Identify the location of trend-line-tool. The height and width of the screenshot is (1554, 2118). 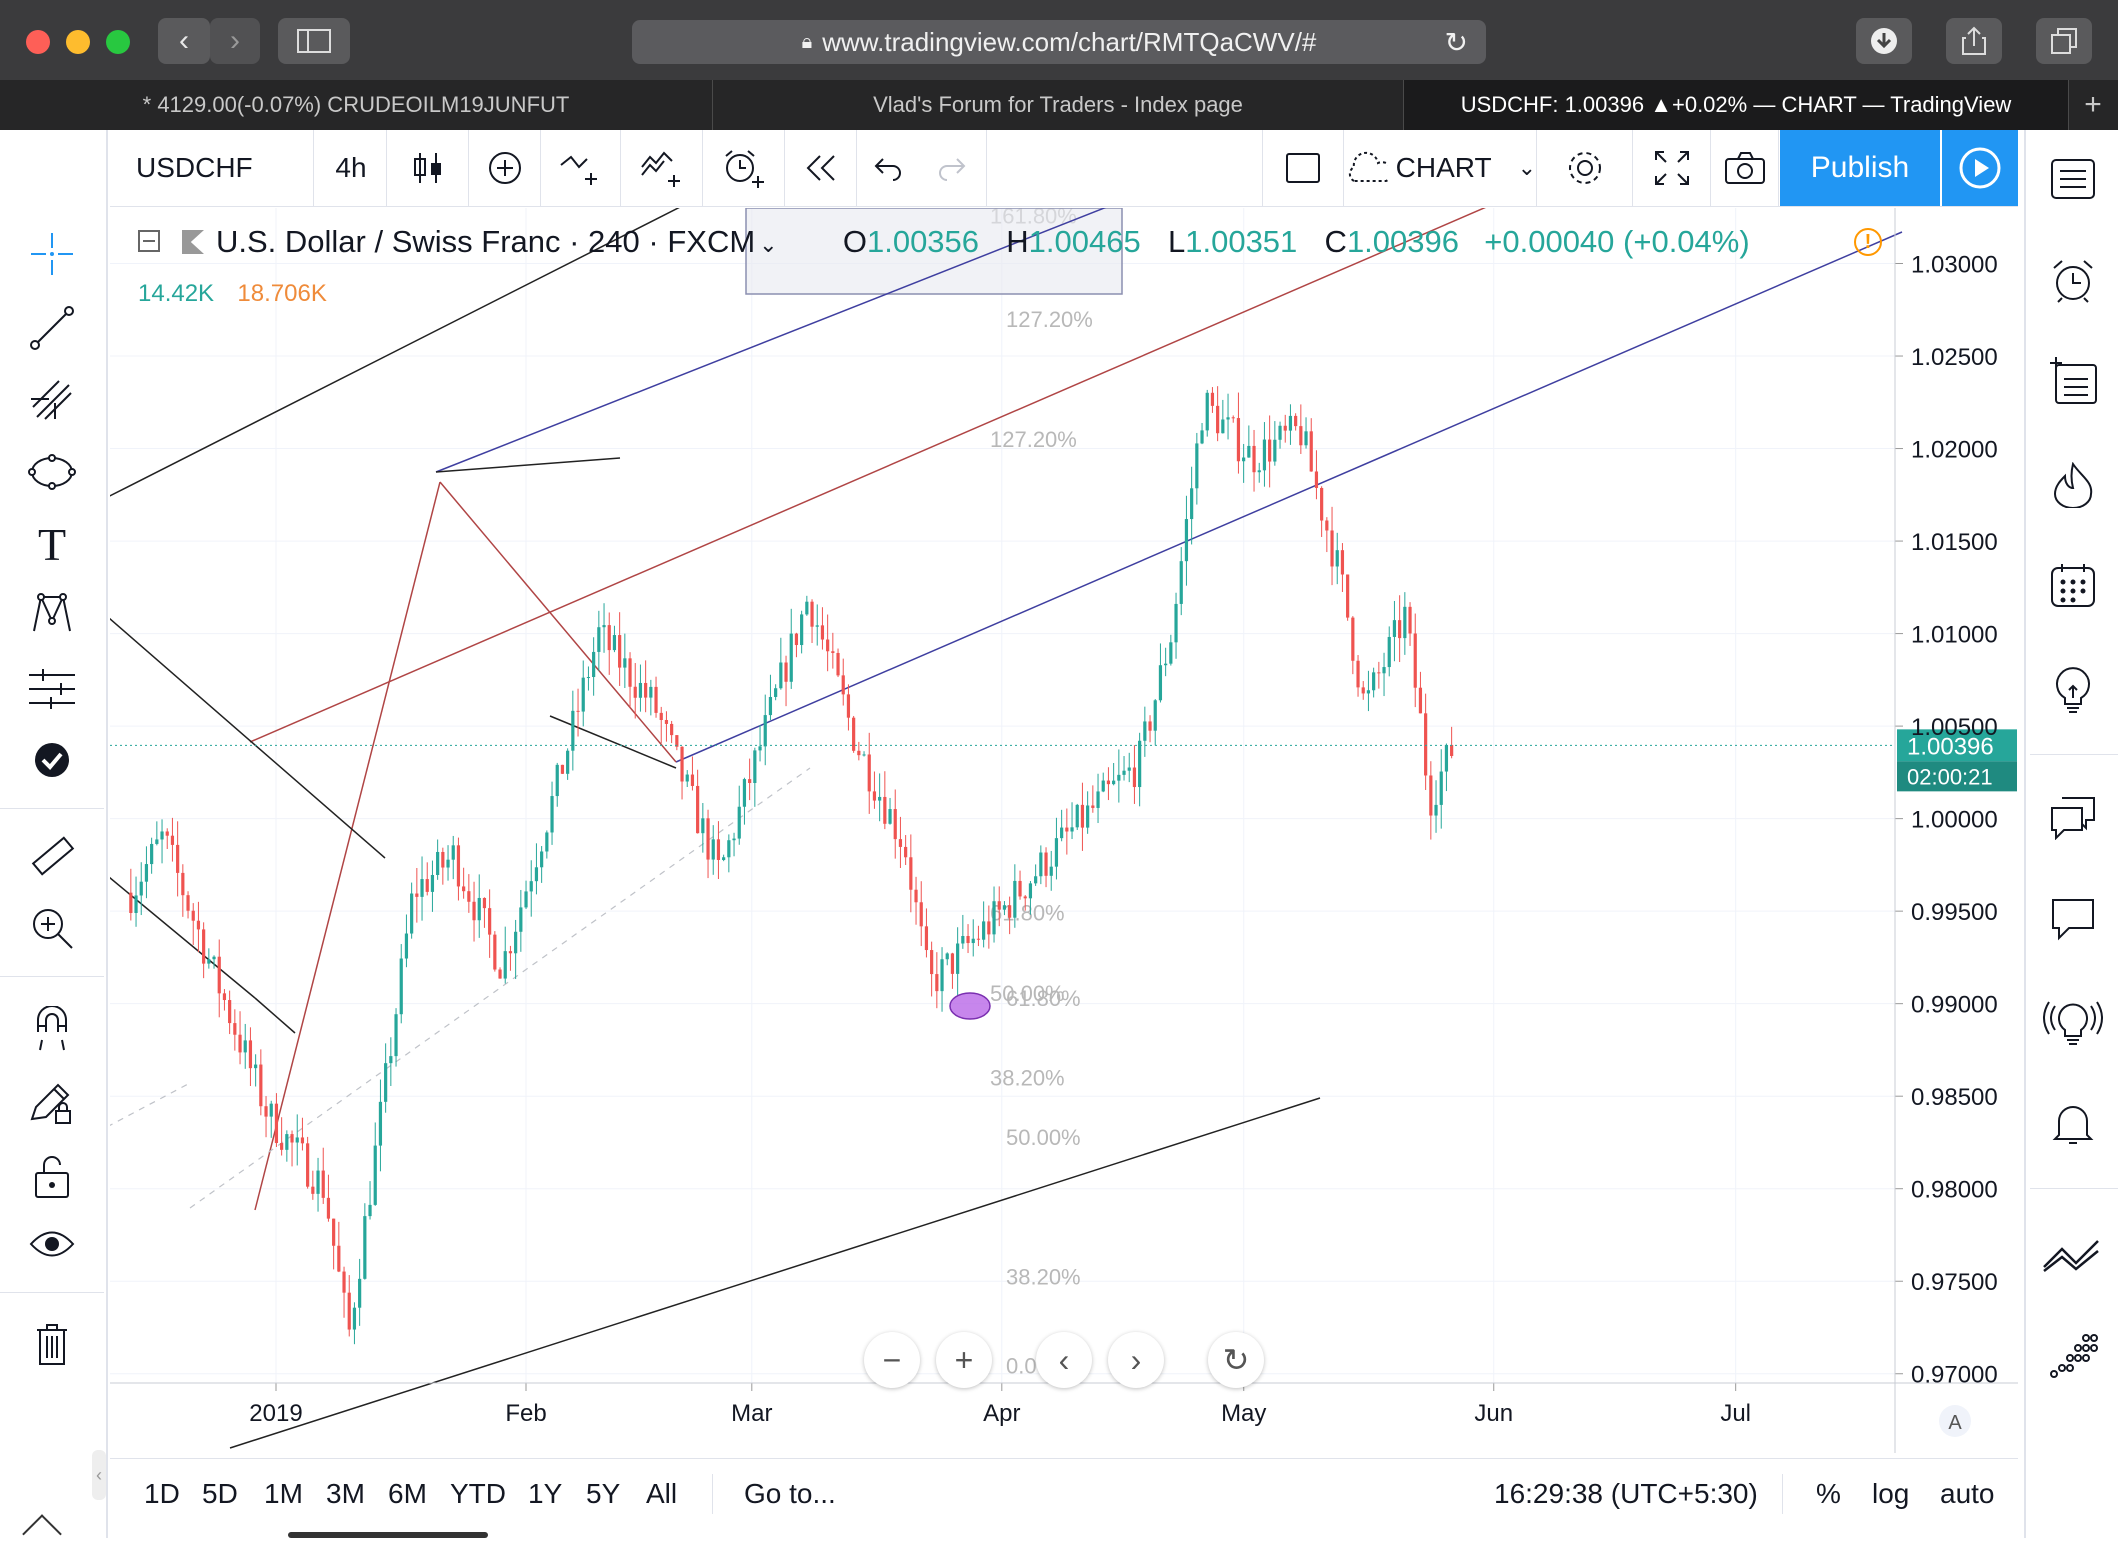
(52, 328).